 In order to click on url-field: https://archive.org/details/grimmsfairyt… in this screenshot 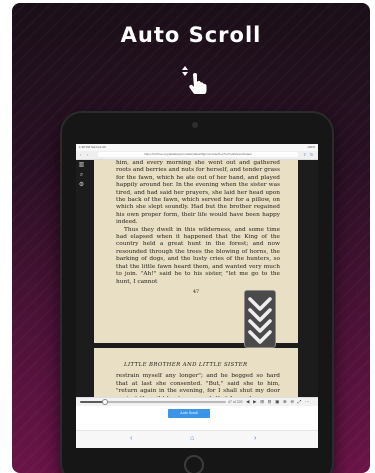, I will do `click(198, 154)`.